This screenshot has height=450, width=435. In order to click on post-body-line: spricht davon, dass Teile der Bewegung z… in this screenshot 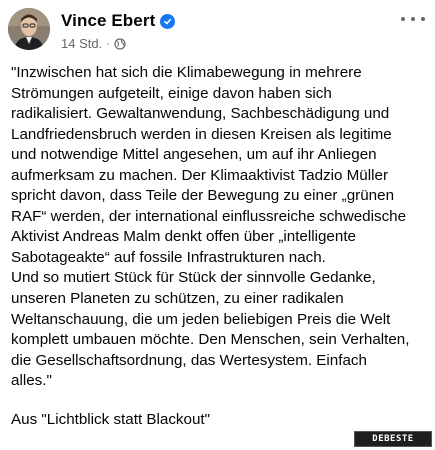, I will do `click(203, 196)`.